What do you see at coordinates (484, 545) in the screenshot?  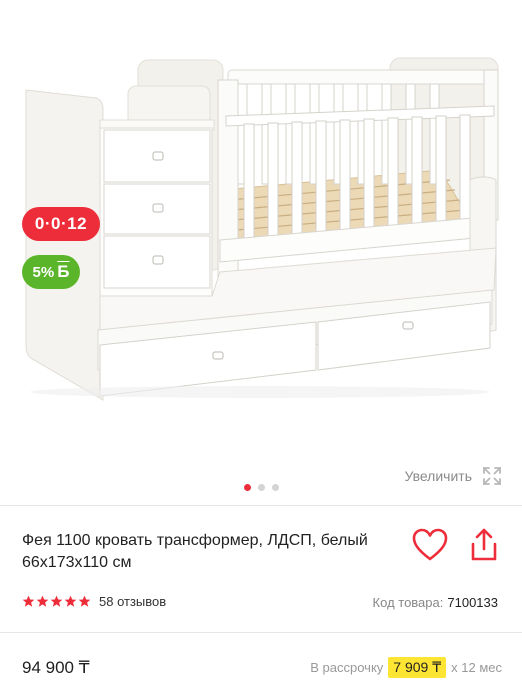 I see `share-icon` at bounding box center [484, 545].